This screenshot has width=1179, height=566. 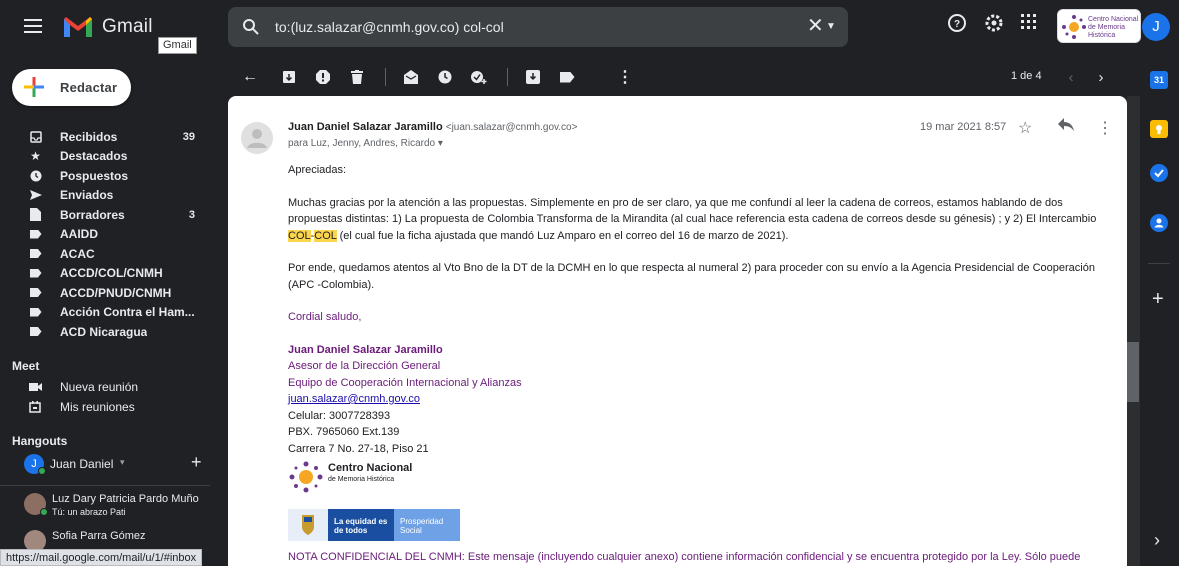 I want to click on calendar-icon, so click(x=35, y=407).